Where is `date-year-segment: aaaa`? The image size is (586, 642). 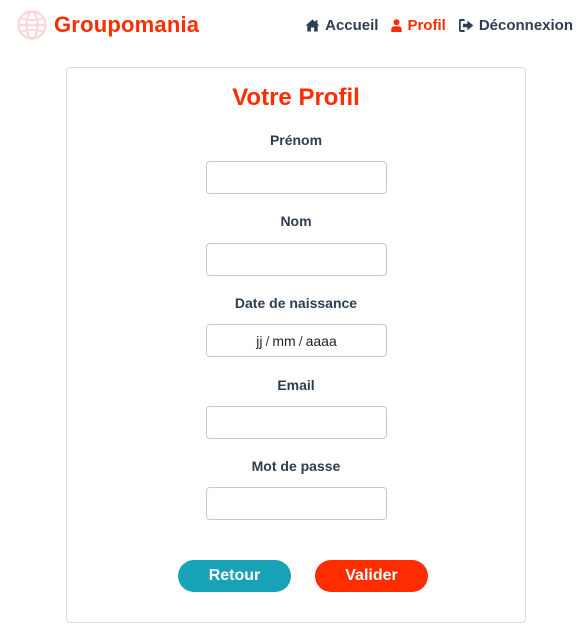 date-year-segment: aaaa is located at coordinates (321, 341).